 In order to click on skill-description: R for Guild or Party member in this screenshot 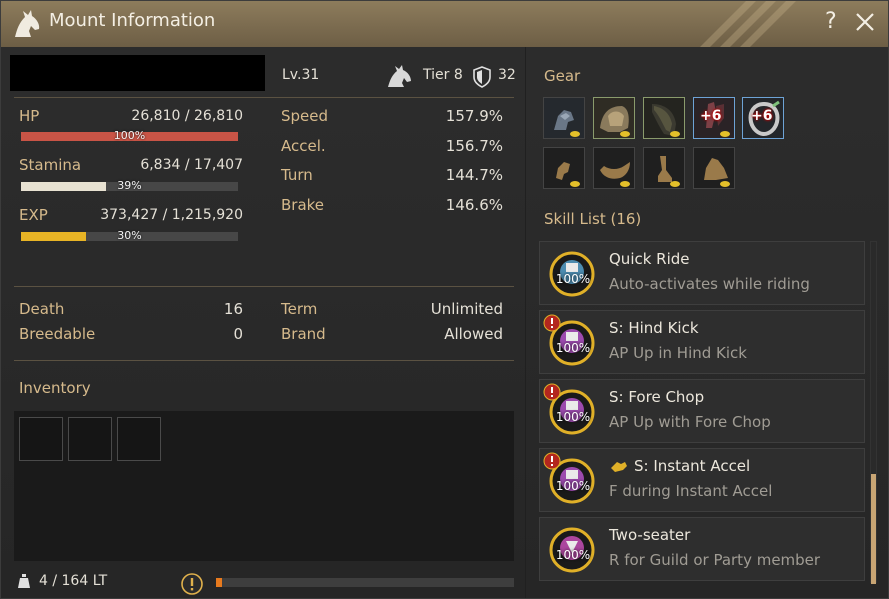, I will do `click(715, 560)`.